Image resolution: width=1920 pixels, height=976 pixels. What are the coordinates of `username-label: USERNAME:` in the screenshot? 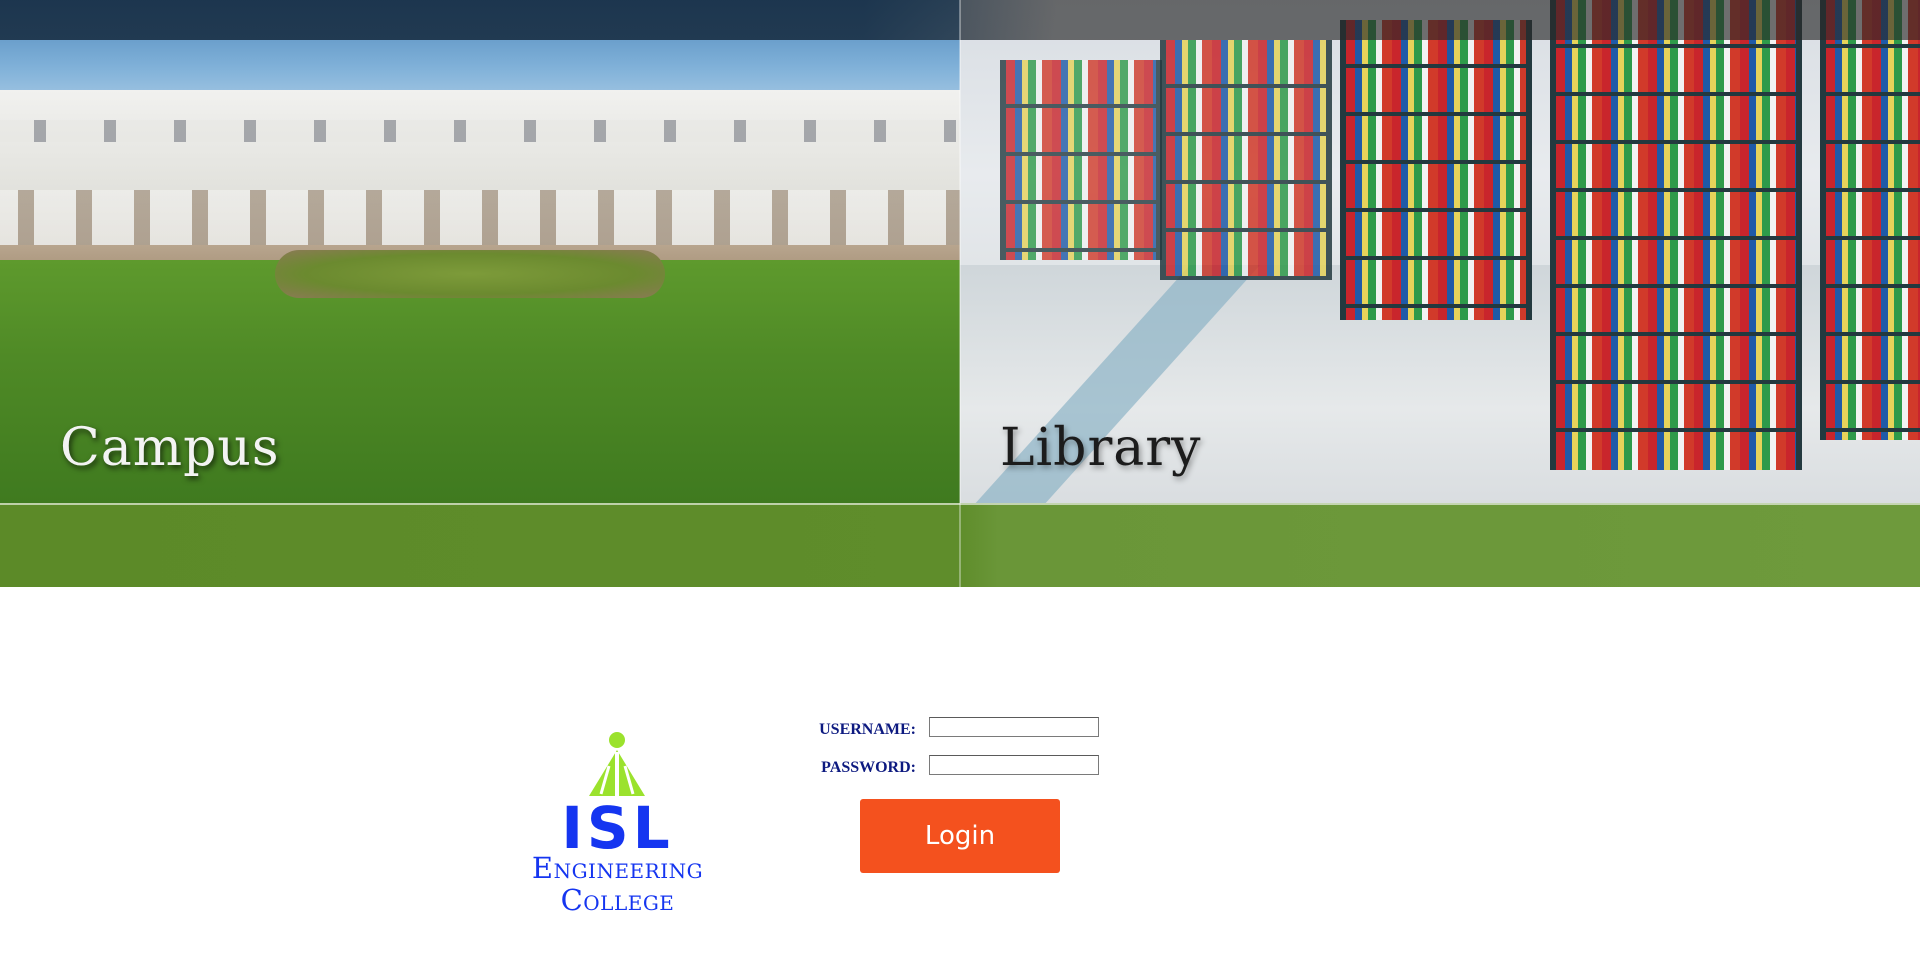 It's located at (867, 729).